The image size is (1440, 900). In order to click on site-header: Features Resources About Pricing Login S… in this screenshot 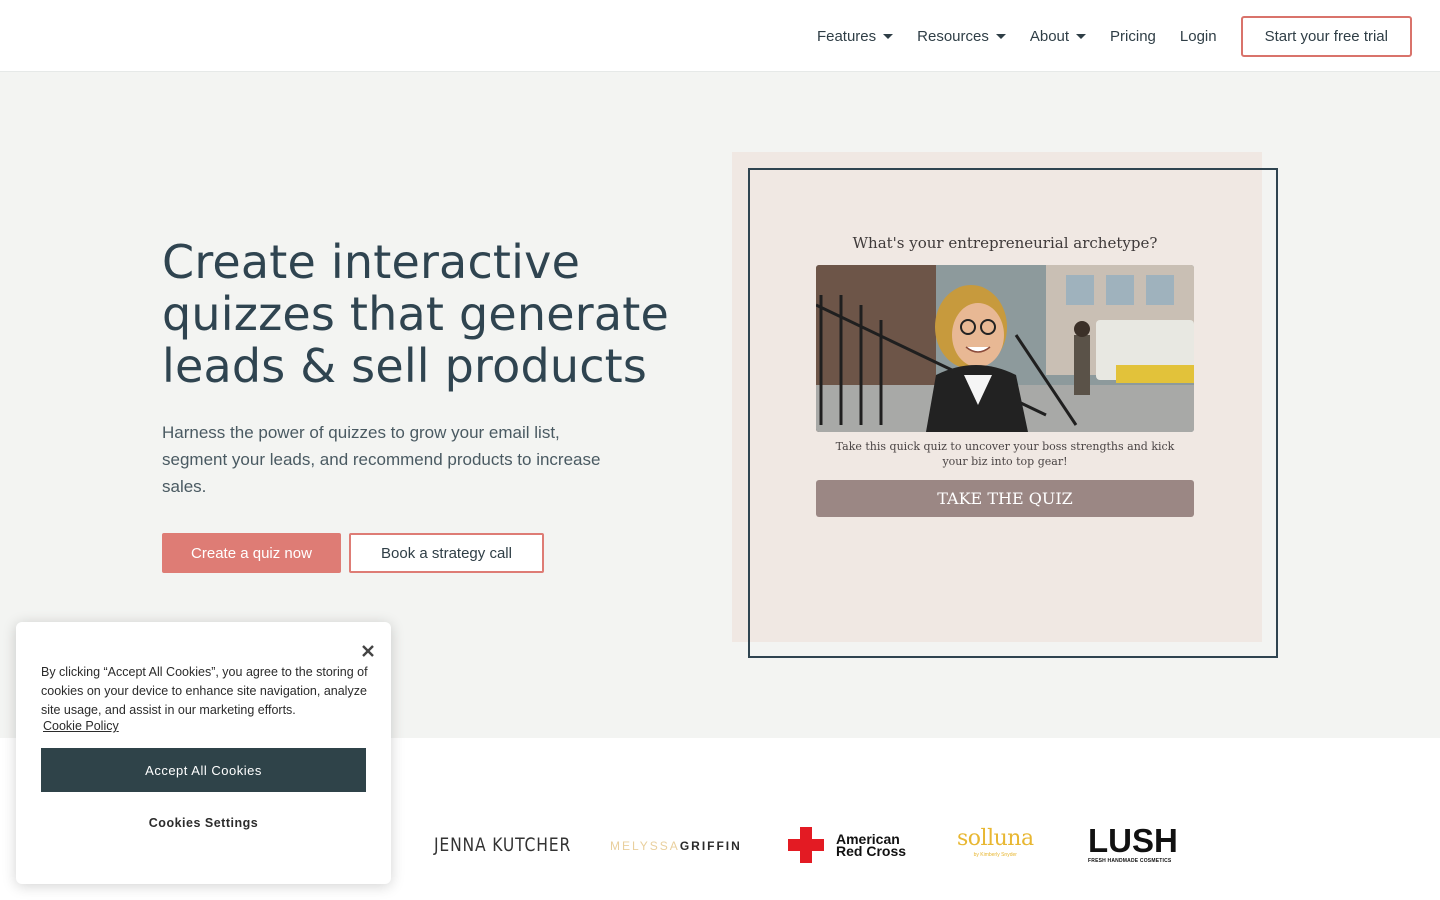, I will do `click(720, 36)`.